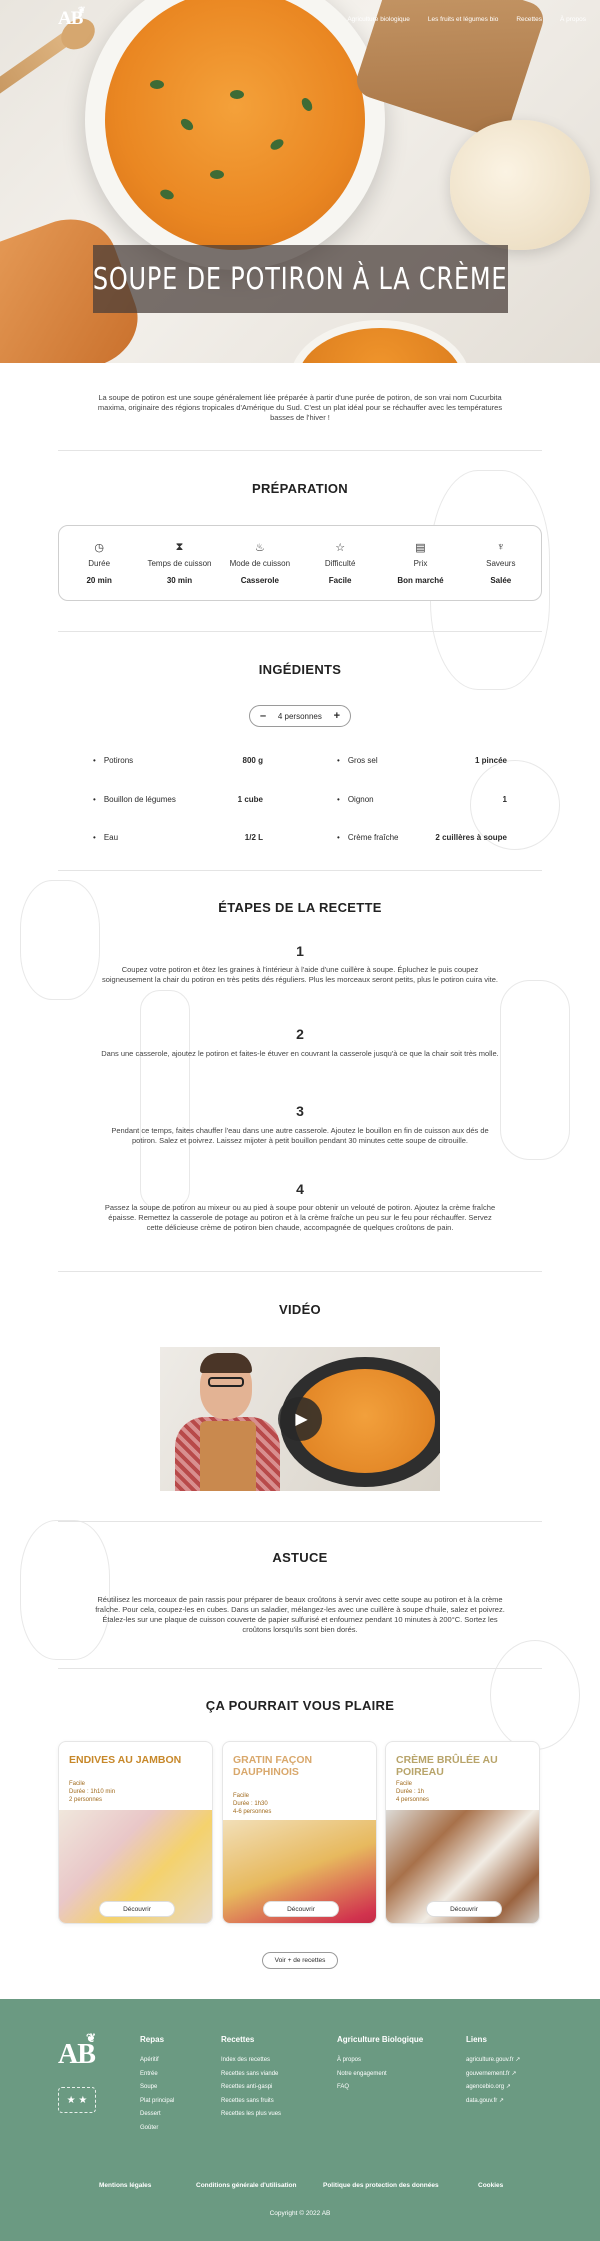 Image resolution: width=600 pixels, height=2241 pixels. What do you see at coordinates (235, 125) in the screenshot?
I see `hero-soup` at bounding box center [235, 125].